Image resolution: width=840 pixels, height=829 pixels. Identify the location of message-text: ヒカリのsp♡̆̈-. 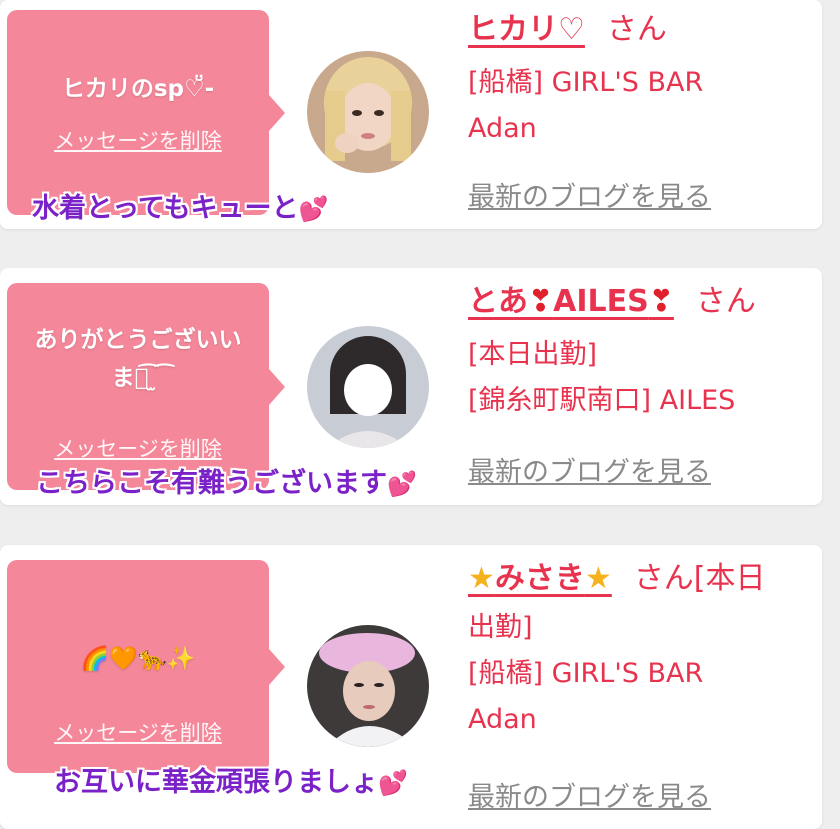
(138, 89).